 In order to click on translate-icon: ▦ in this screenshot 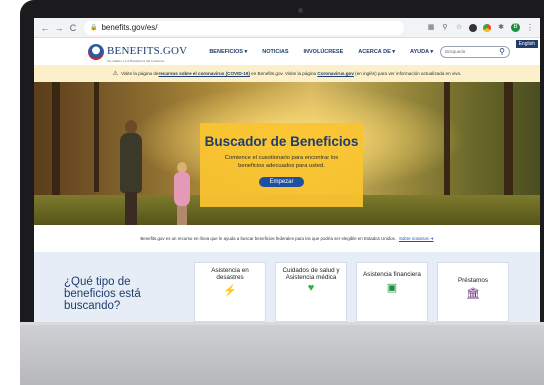, I will do `click(431, 28)`.